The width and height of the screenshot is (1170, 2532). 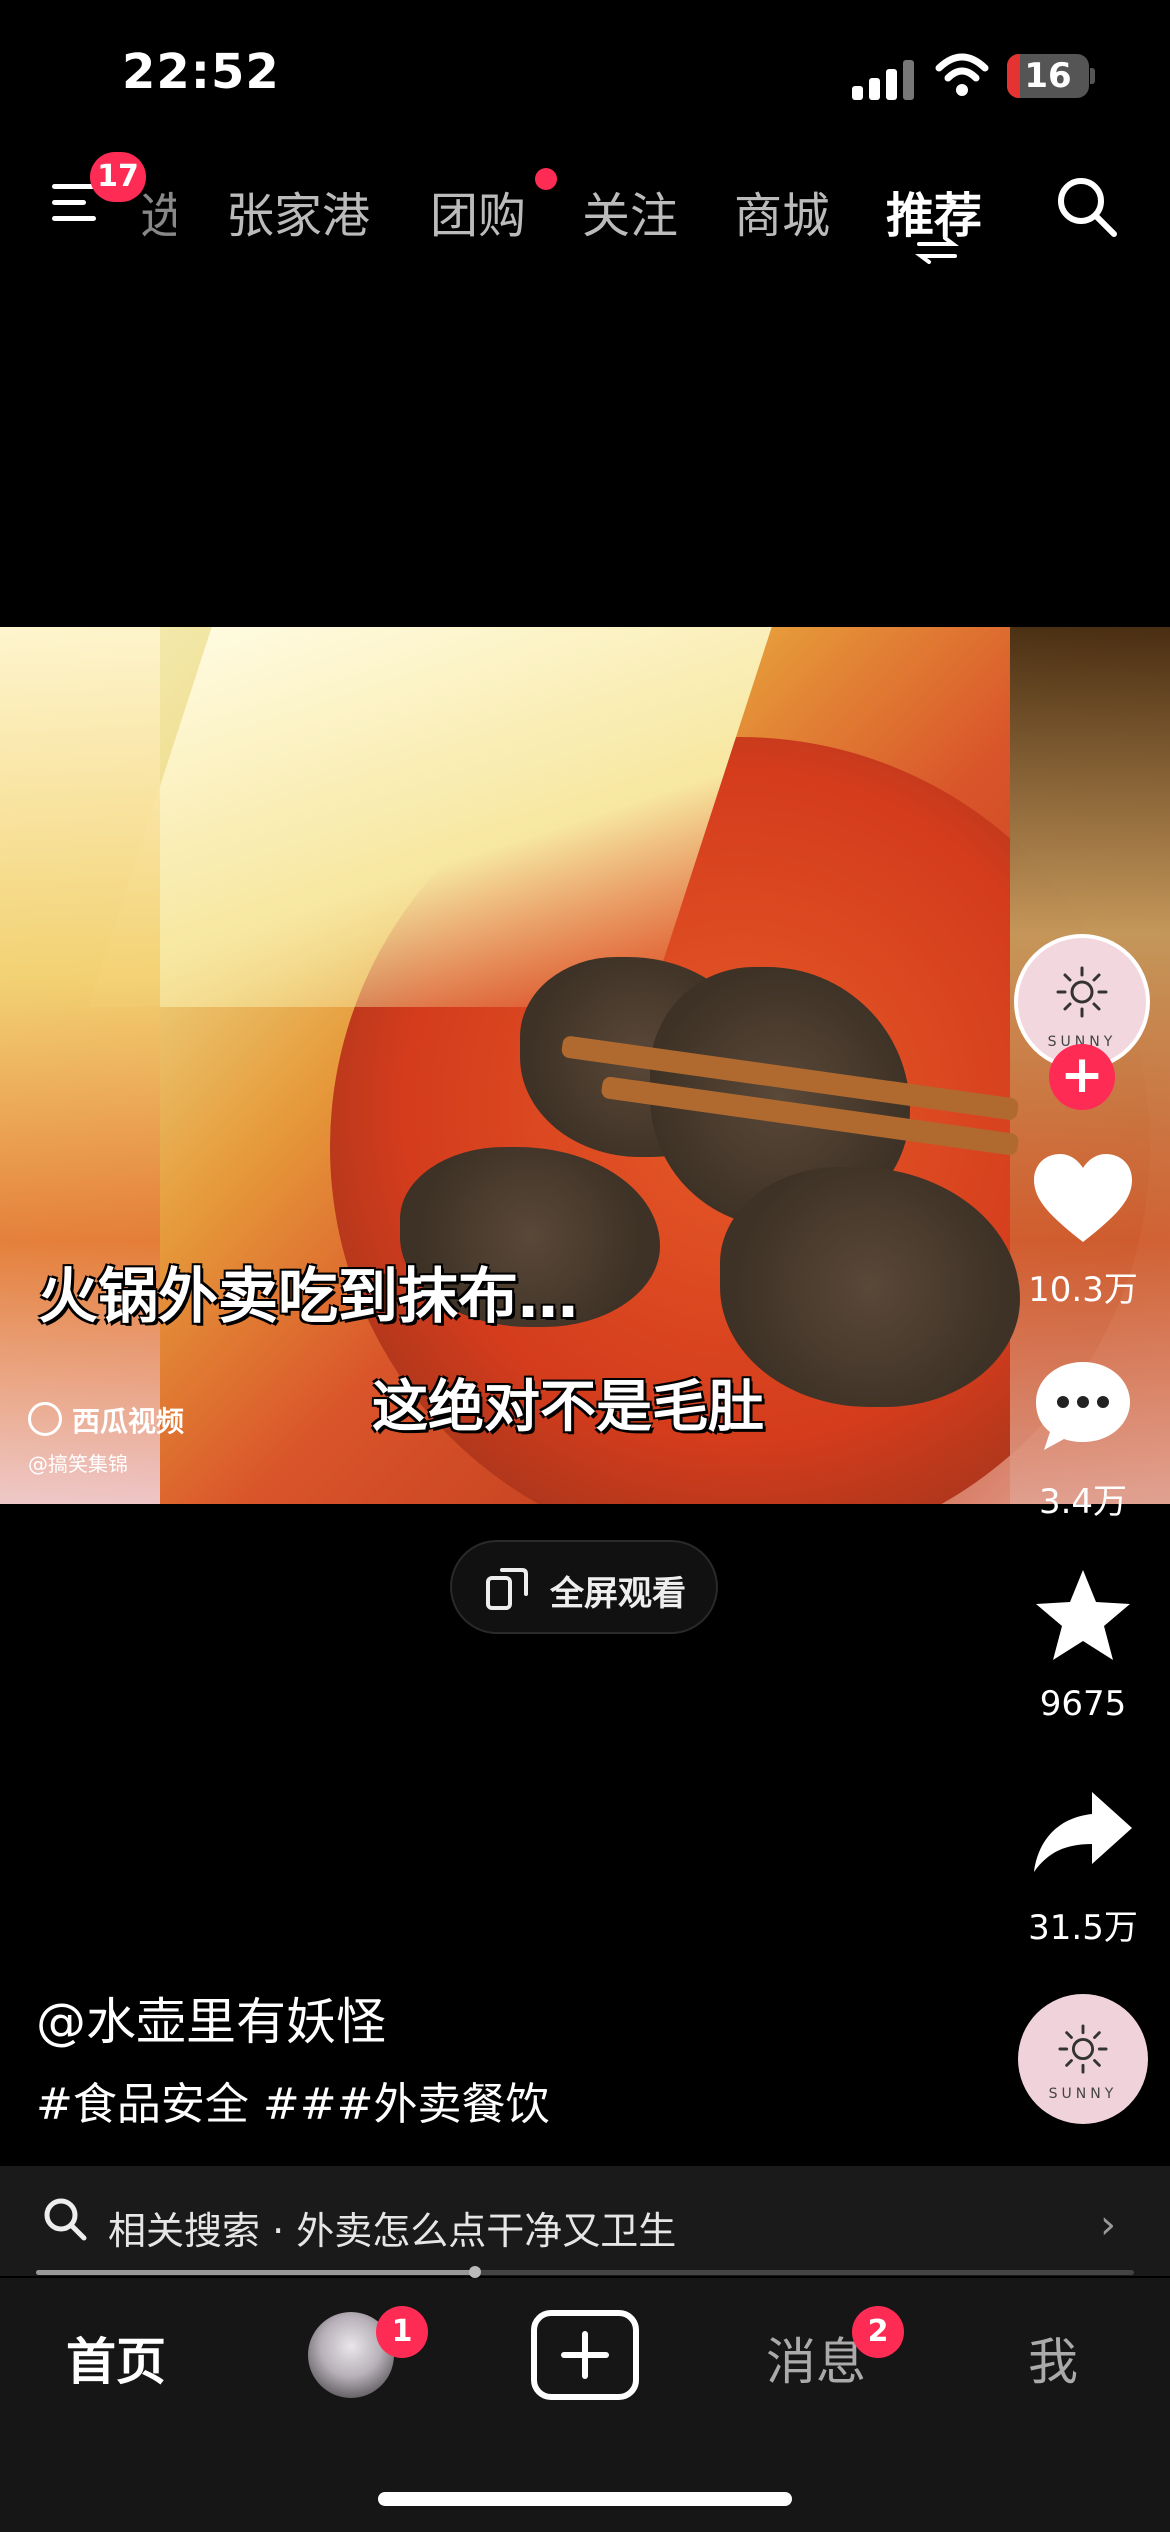 What do you see at coordinates (201, 72) in the screenshot?
I see `status-time: 22:52` at bounding box center [201, 72].